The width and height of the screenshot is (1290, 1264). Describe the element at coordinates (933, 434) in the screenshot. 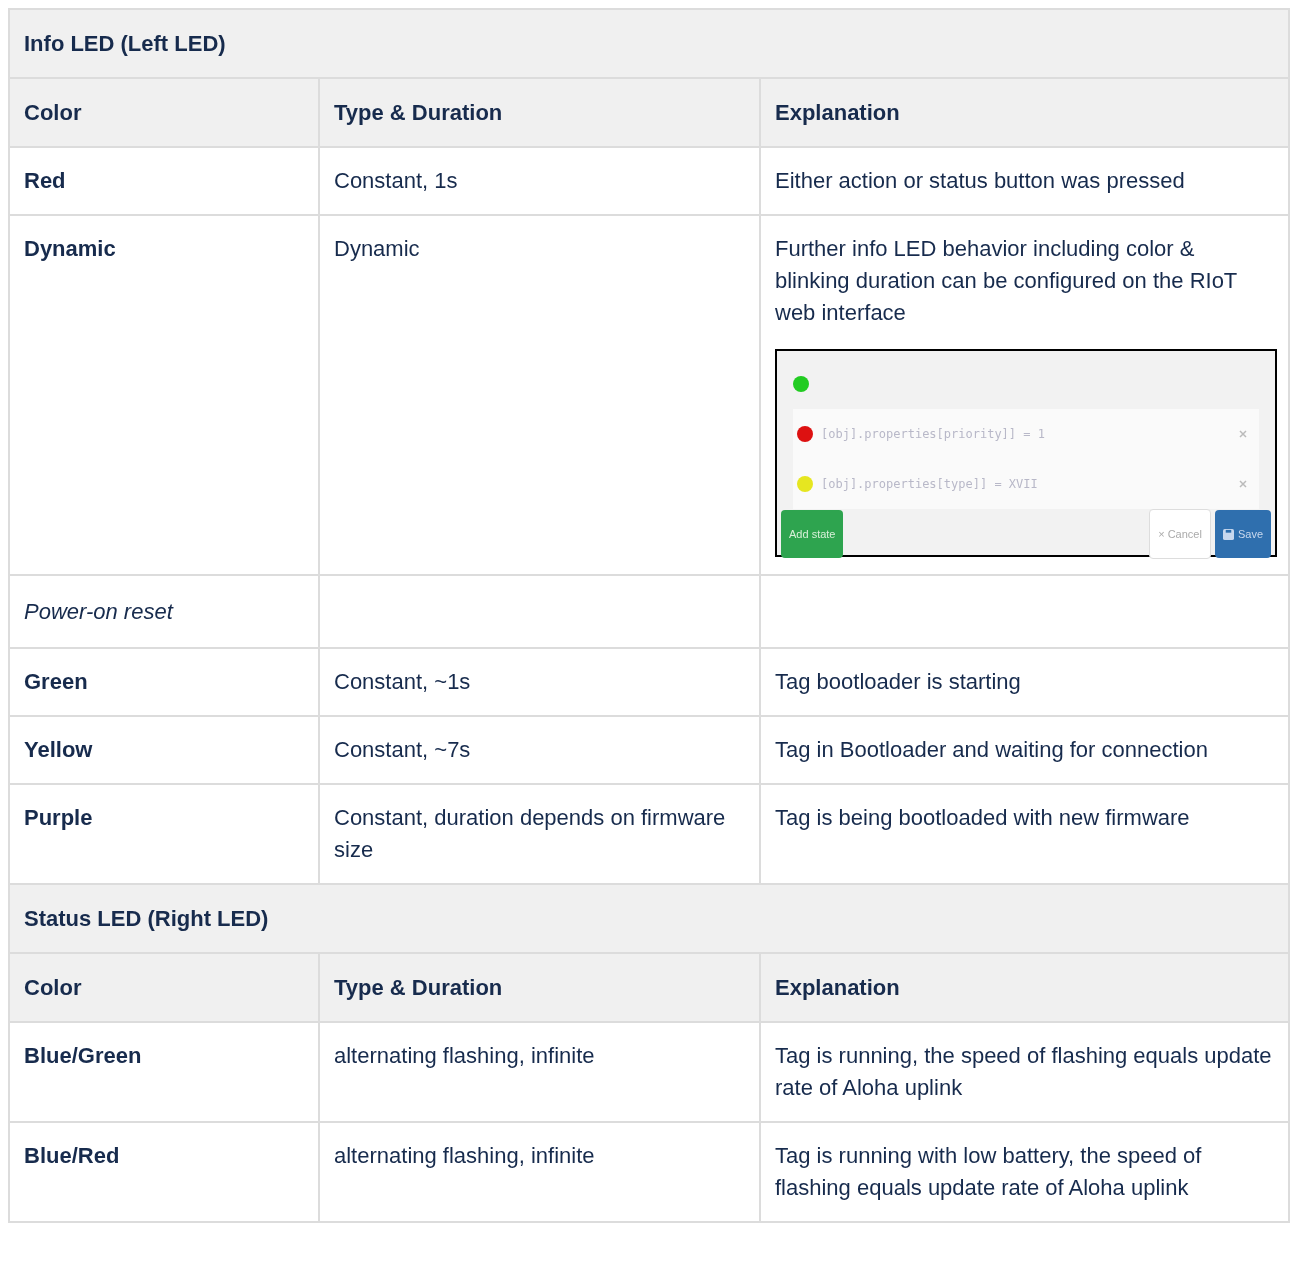

I see `state-condition: [obj].properties[priority]] = 1` at that location.